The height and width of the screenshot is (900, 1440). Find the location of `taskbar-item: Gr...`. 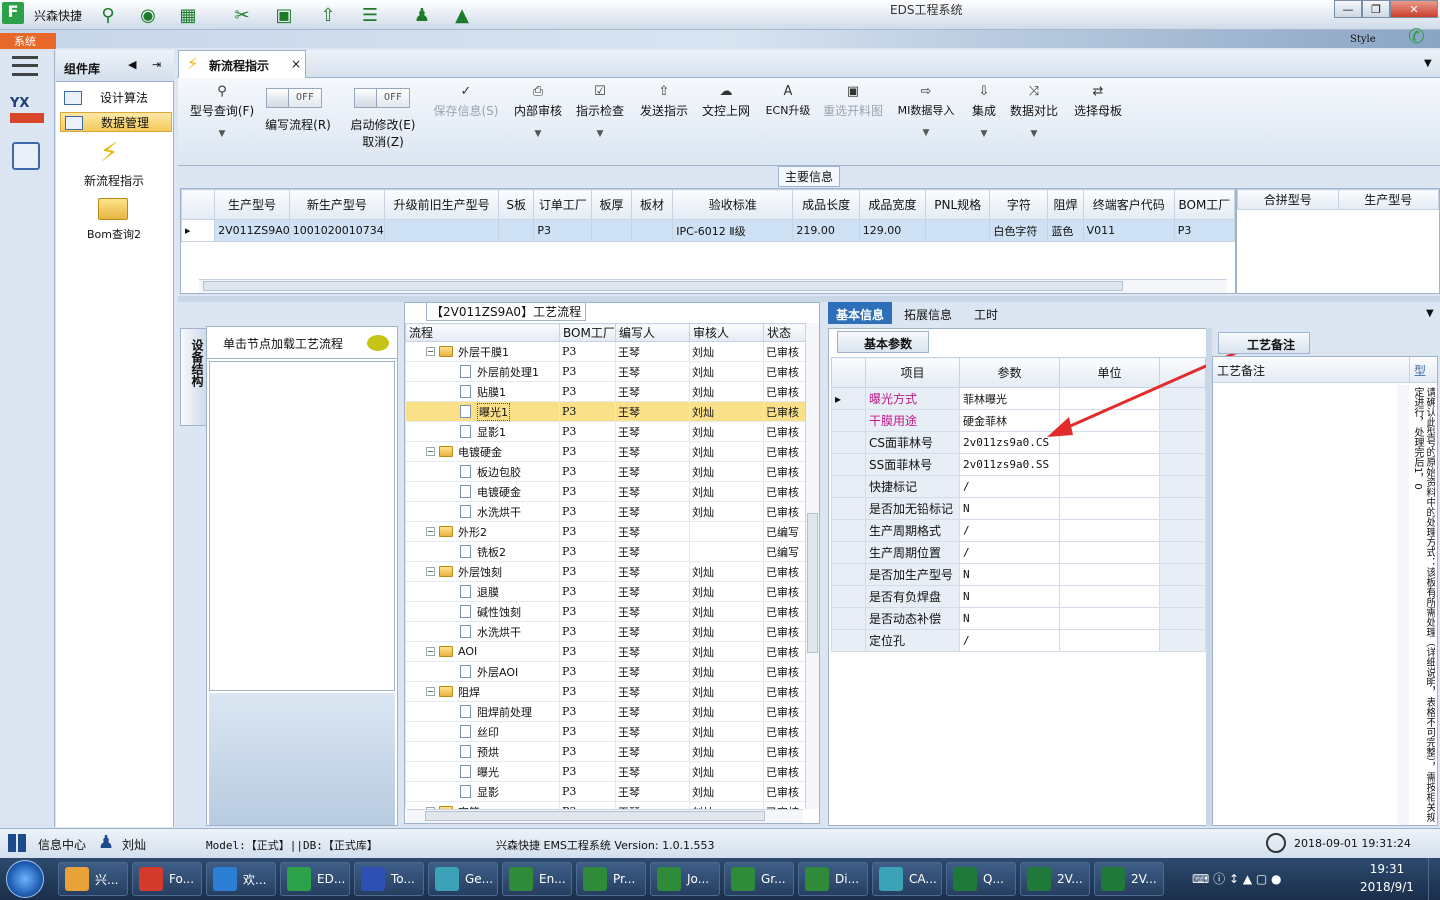

taskbar-item: Gr... is located at coordinates (759, 879).